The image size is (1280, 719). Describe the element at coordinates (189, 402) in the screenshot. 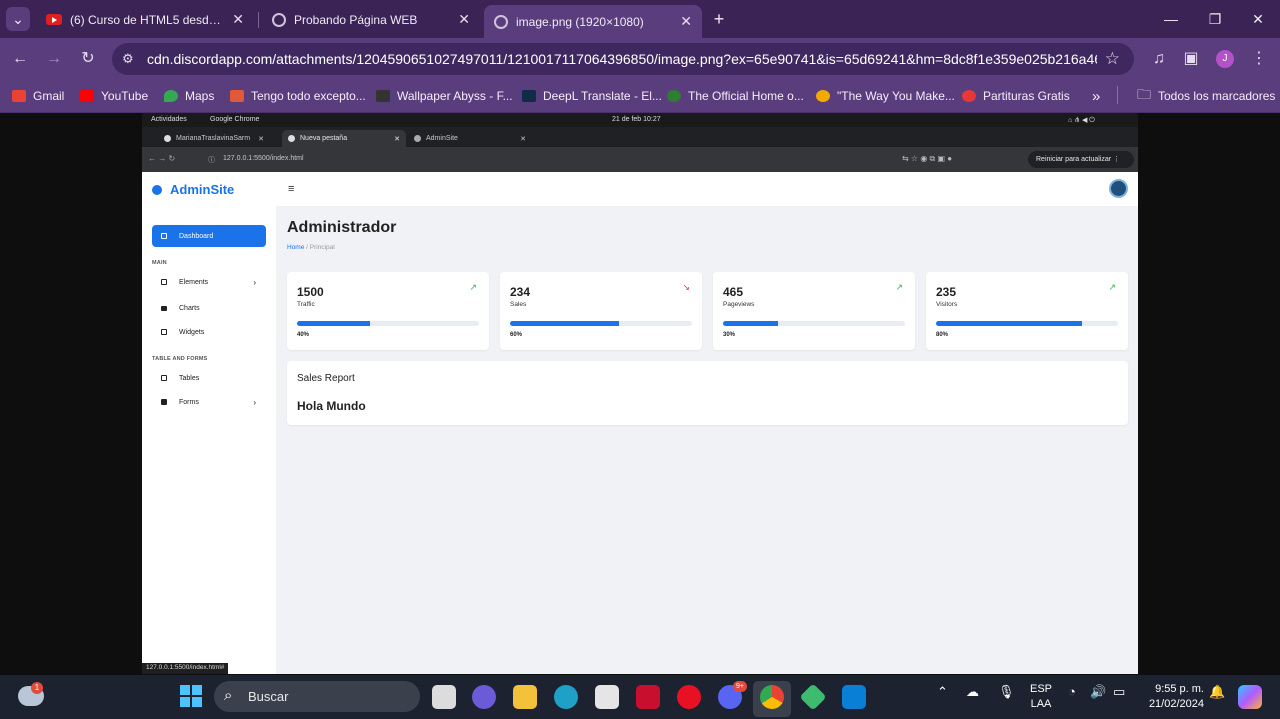

I see `nav-label: Forms` at that location.